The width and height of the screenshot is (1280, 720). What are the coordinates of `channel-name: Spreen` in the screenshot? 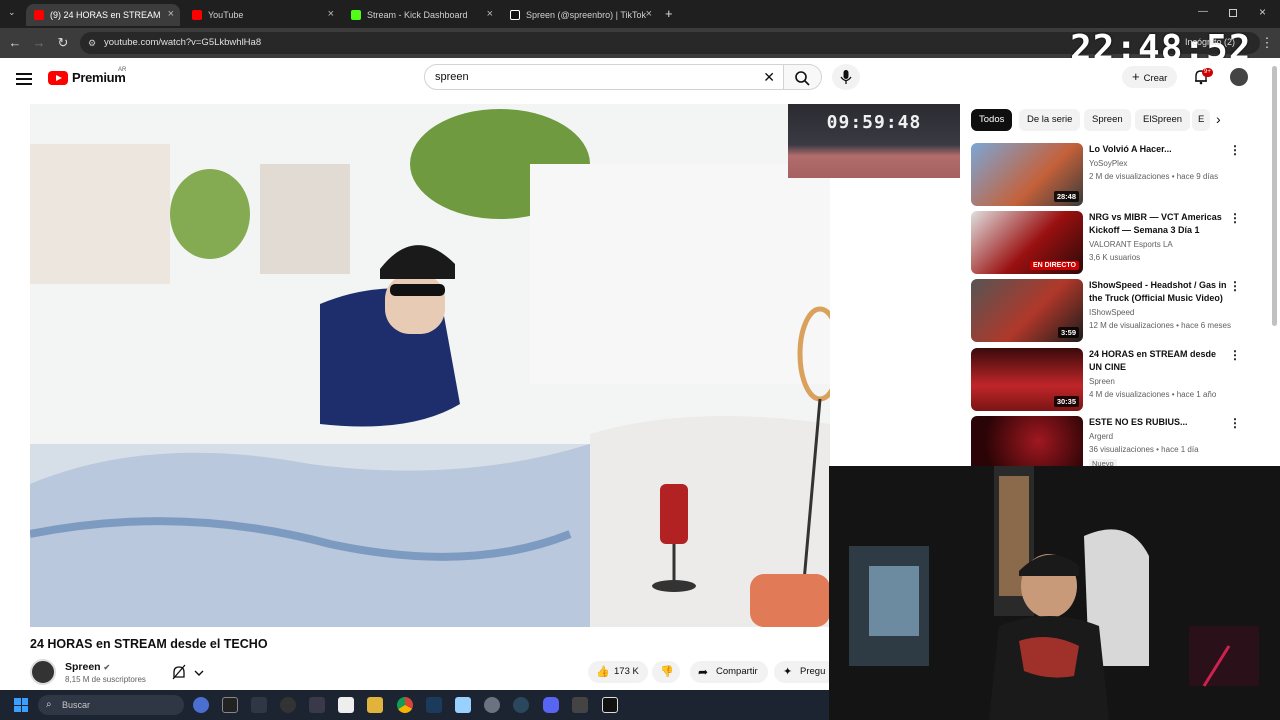 It's located at (1102, 381).